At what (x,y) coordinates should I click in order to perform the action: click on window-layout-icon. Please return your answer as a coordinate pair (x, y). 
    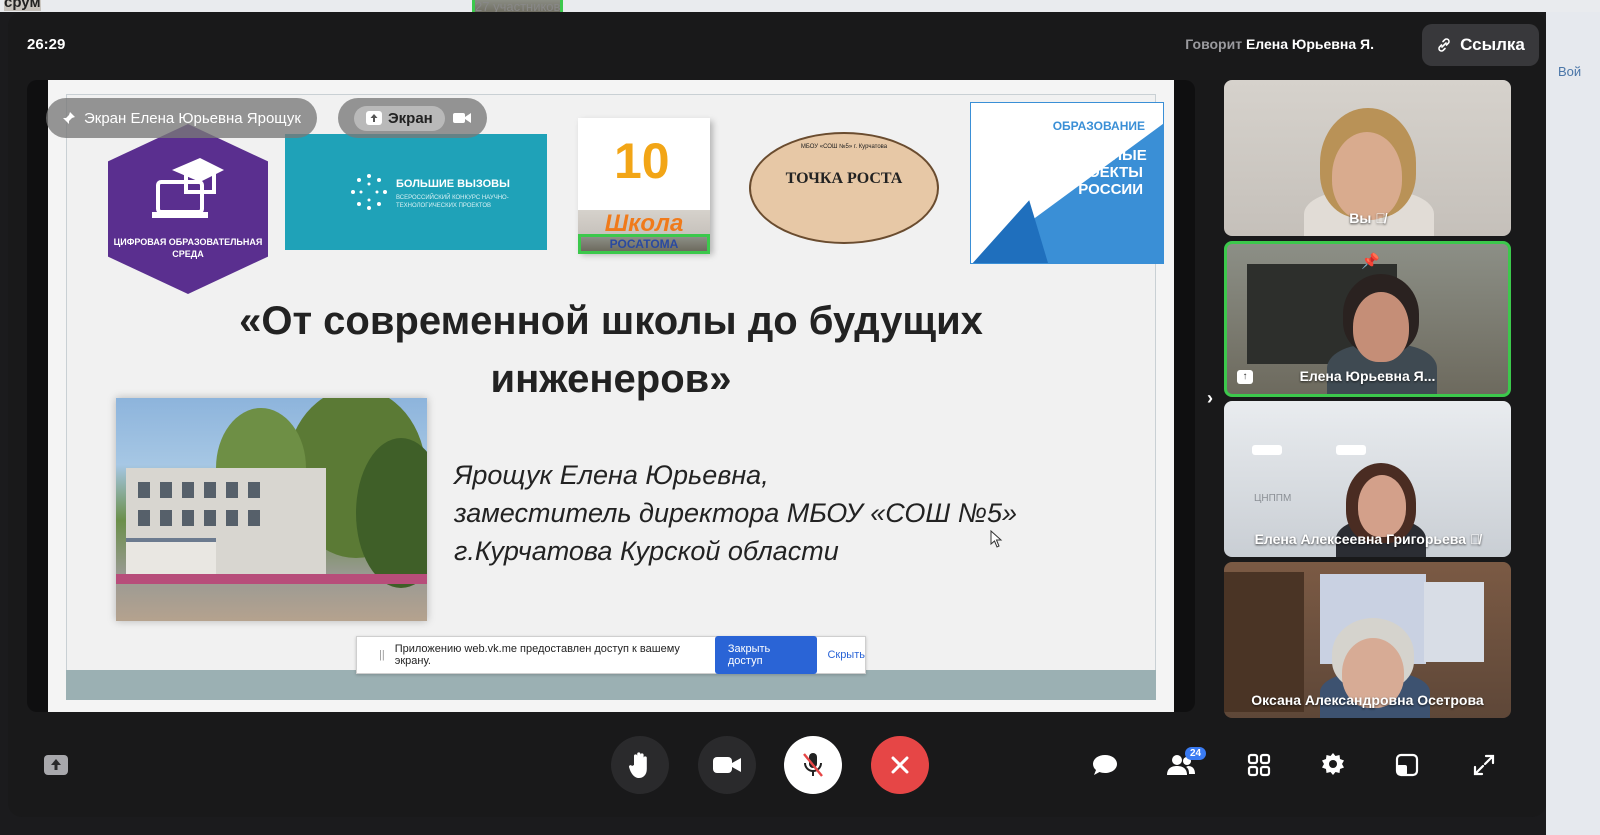
    Looking at the image, I should click on (1407, 765).